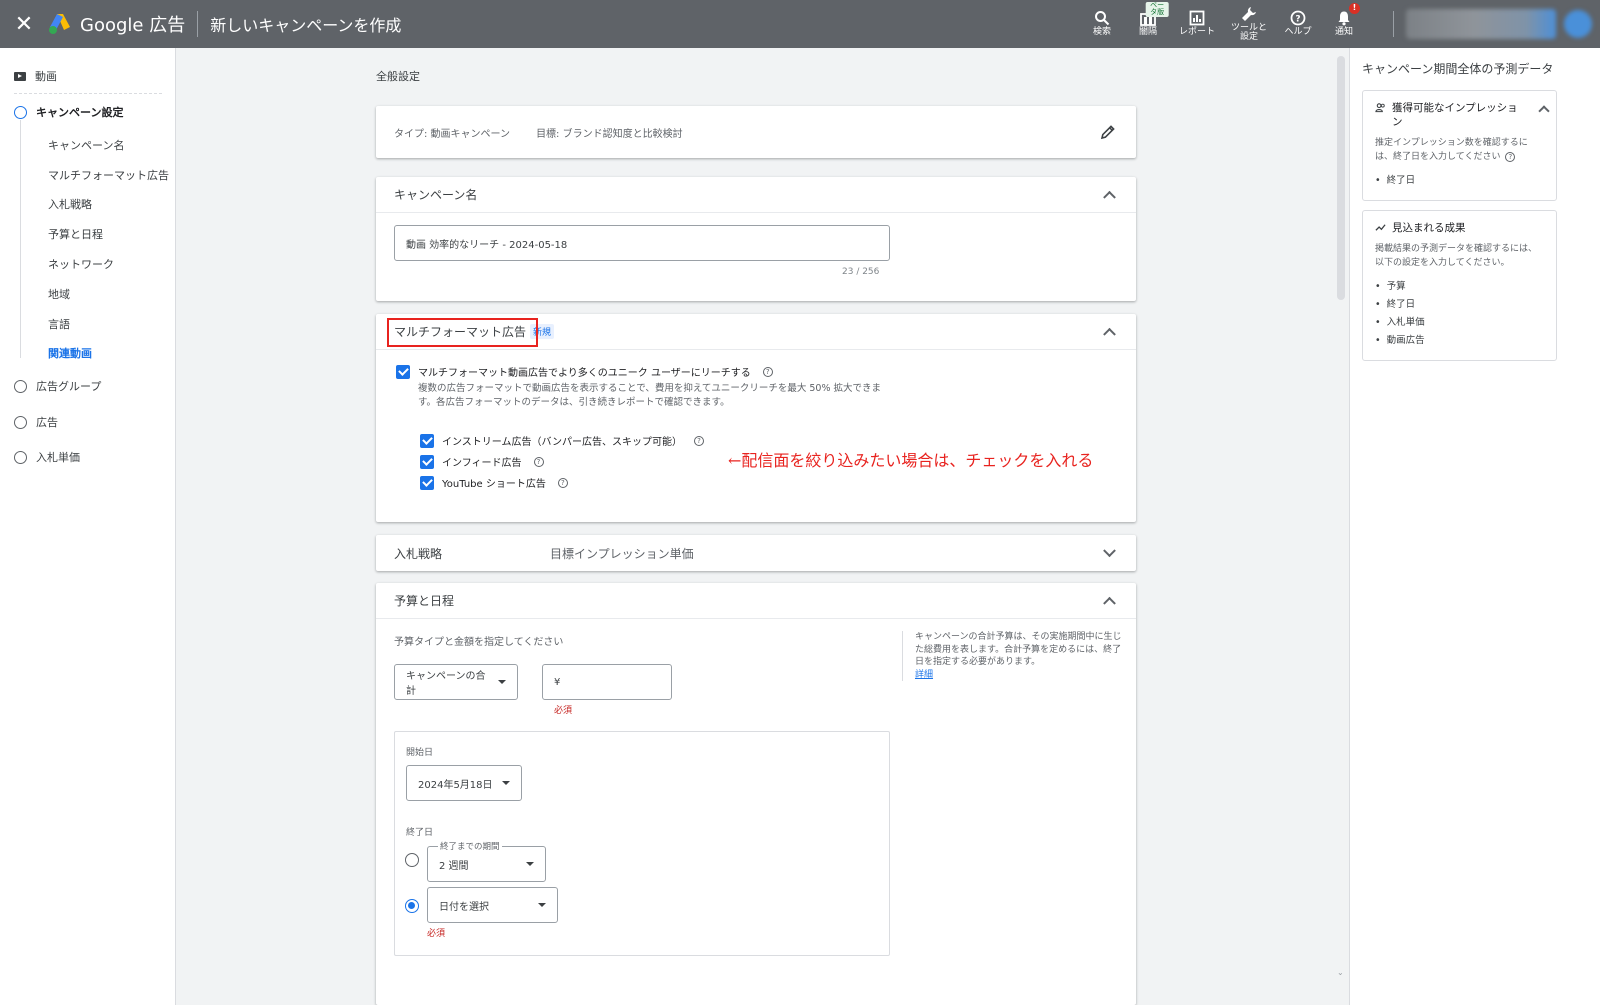  What do you see at coordinates (492, 905) in the screenshot?
I see `end-date-select: 日付を選択` at bounding box center [492, 905].